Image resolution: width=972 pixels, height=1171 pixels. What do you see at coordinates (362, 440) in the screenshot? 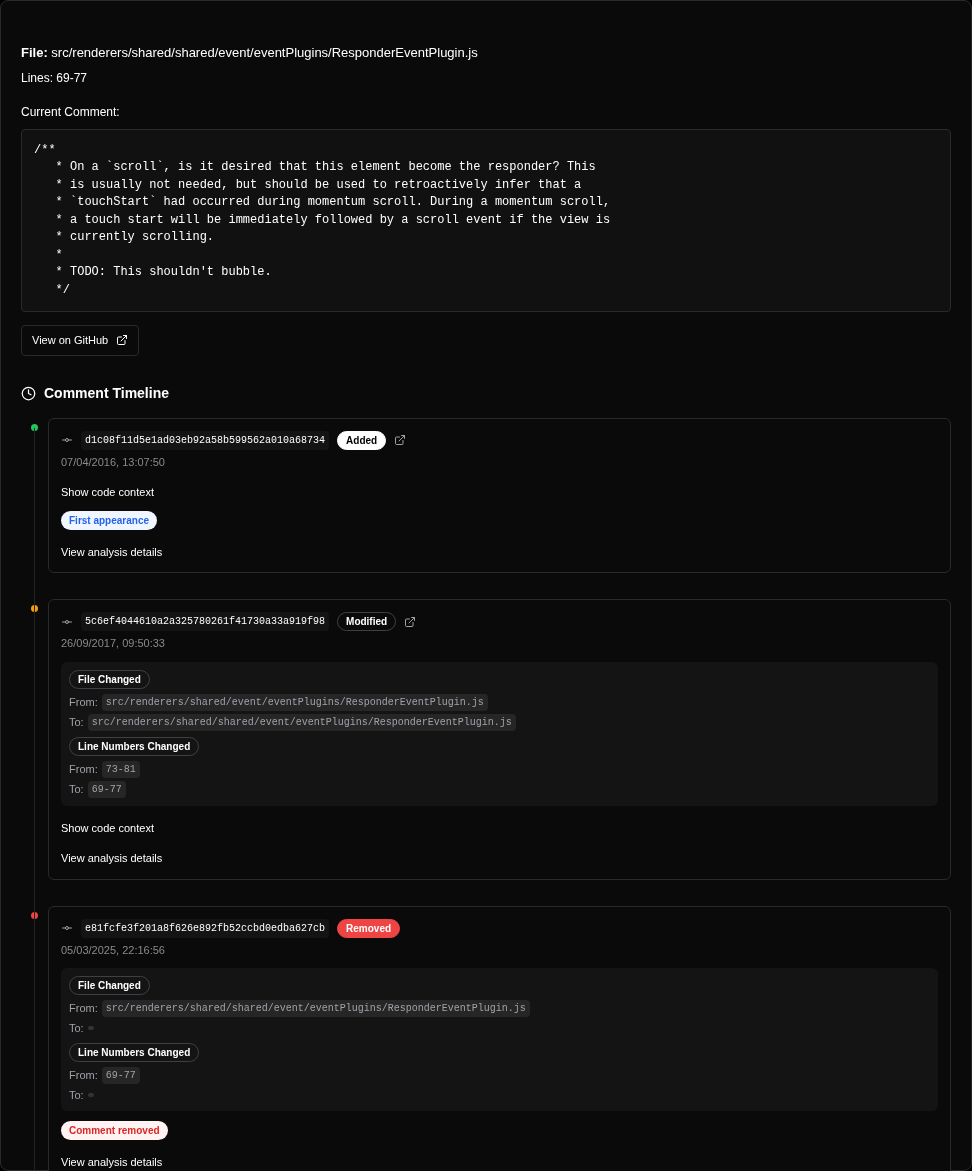
I see `status-badge: Added` at bounding box center [362, 440].